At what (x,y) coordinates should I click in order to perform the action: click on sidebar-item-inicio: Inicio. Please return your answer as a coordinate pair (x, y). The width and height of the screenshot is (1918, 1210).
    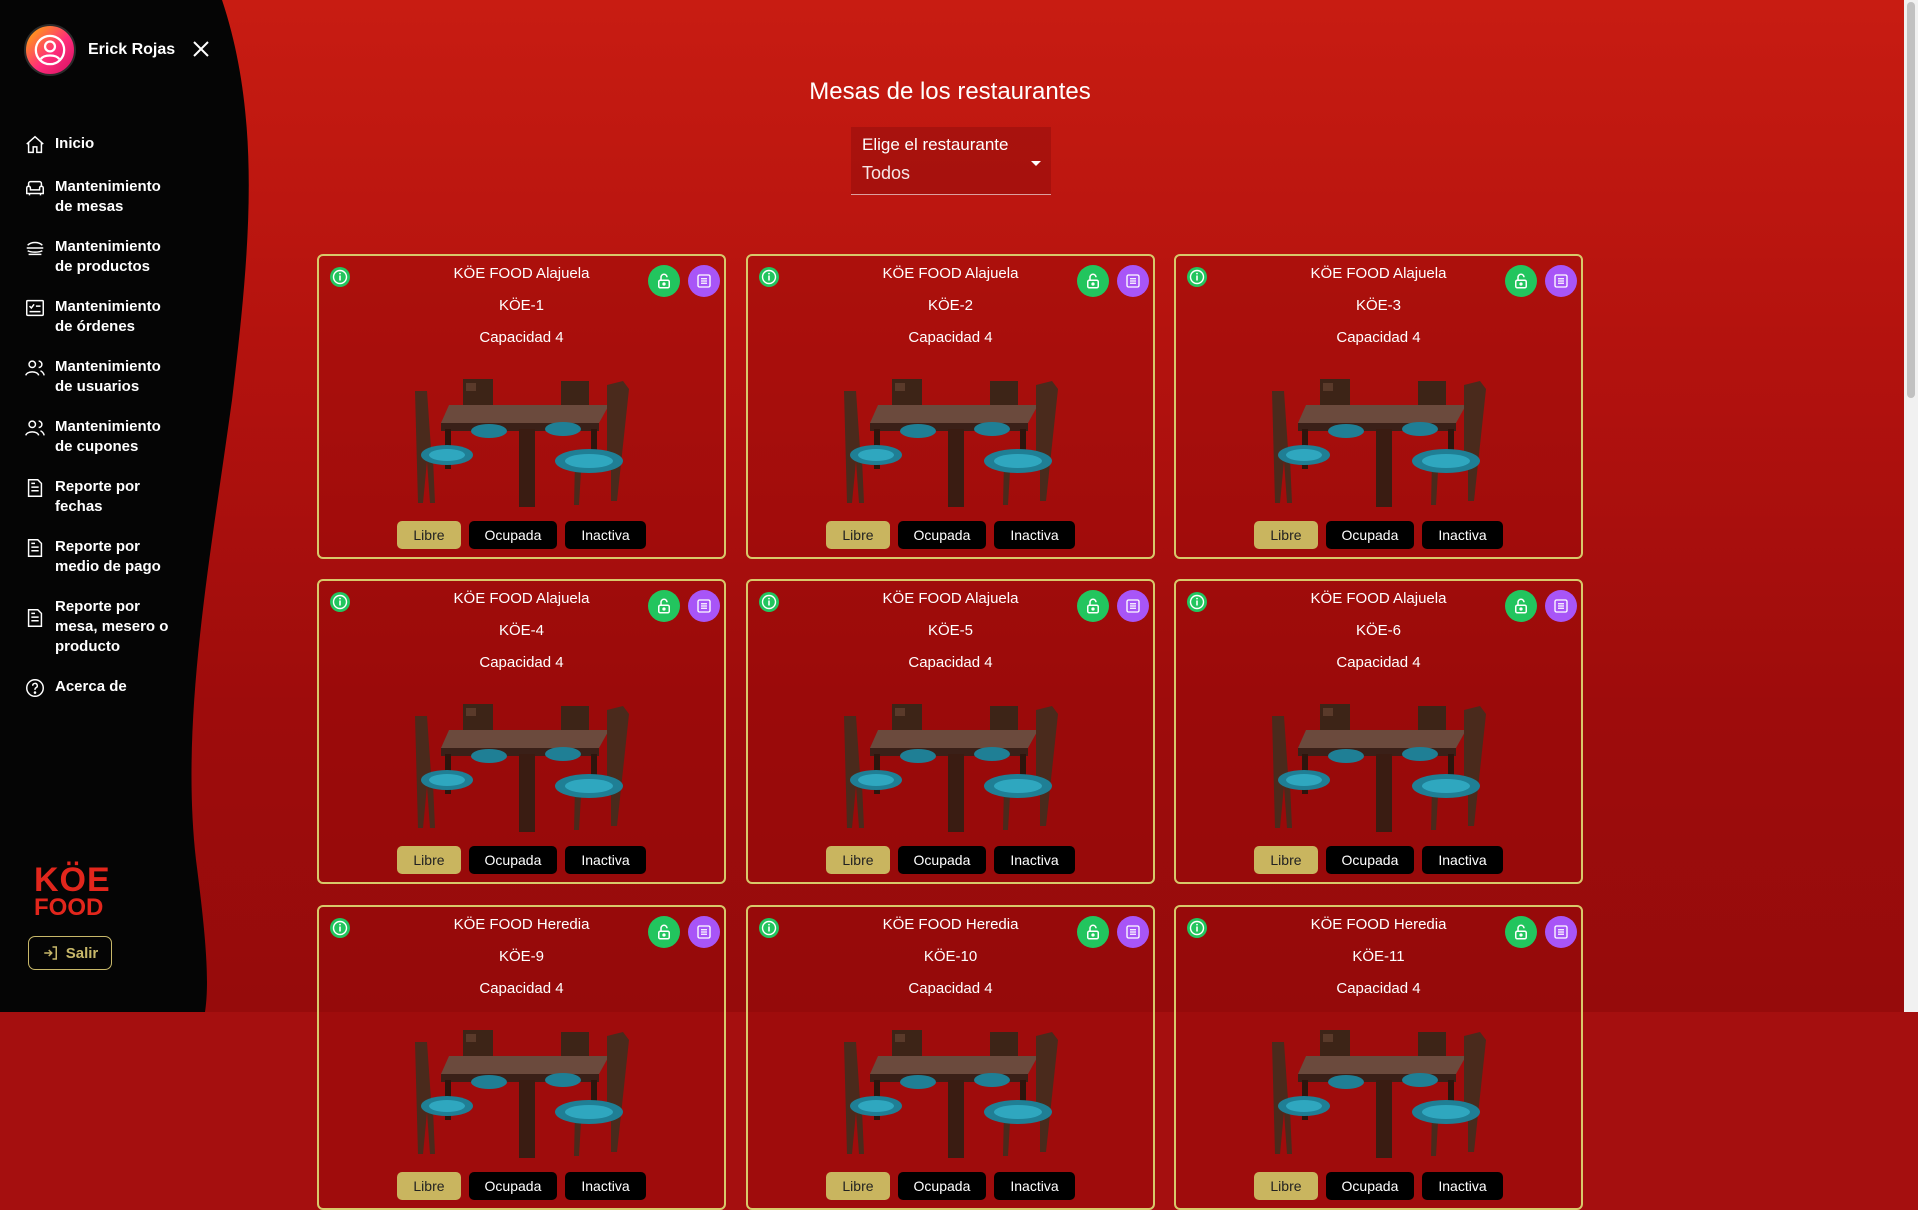
    Looking at the image, I should click on (99, 145).